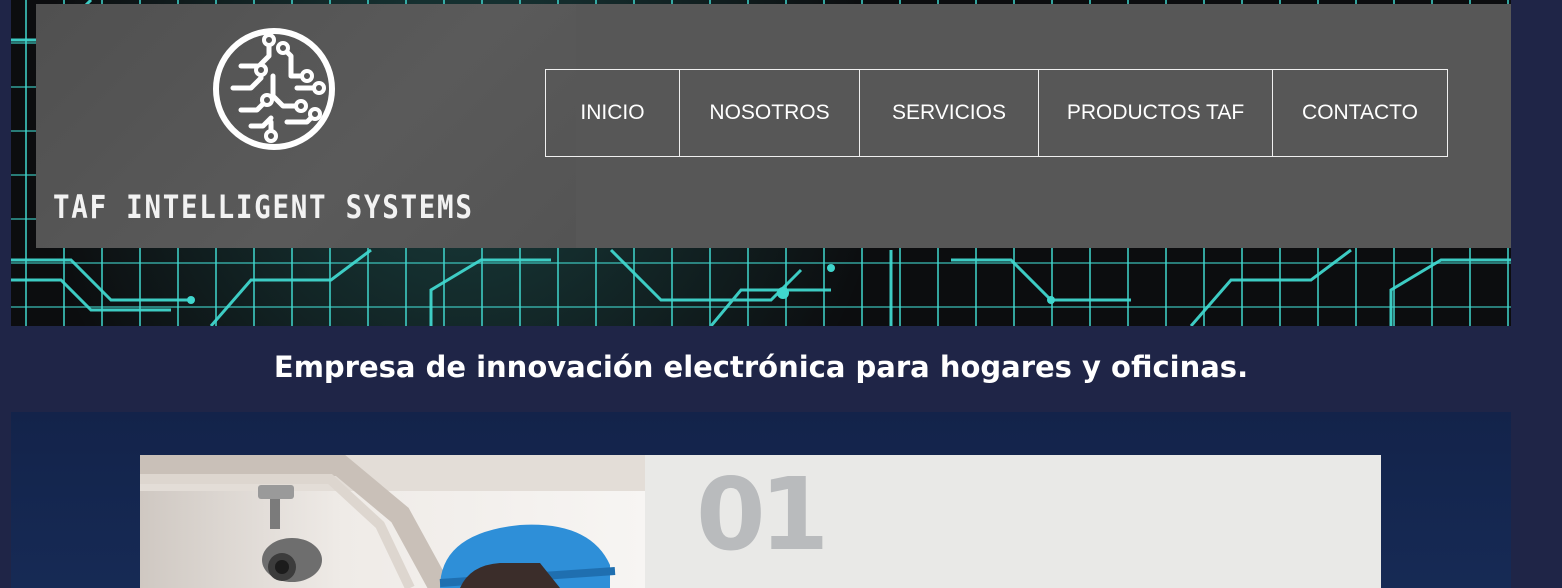 The height and width of the screenshot is (588, 1562). I want to click on security-camera-icon, so click(290, 533).